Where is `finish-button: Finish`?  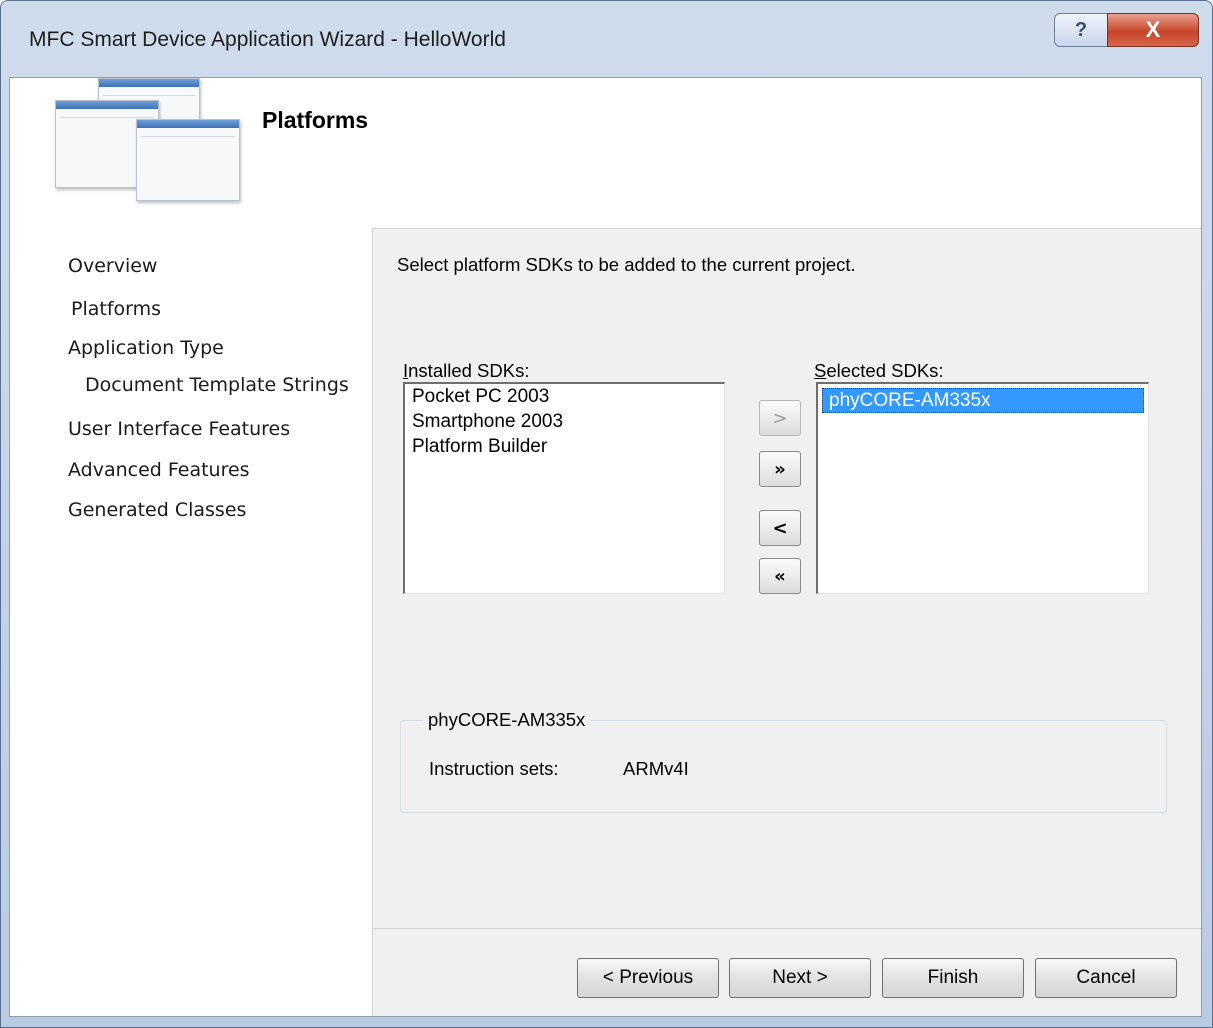
finish-button: Finish is located at coordinates (953, 978).